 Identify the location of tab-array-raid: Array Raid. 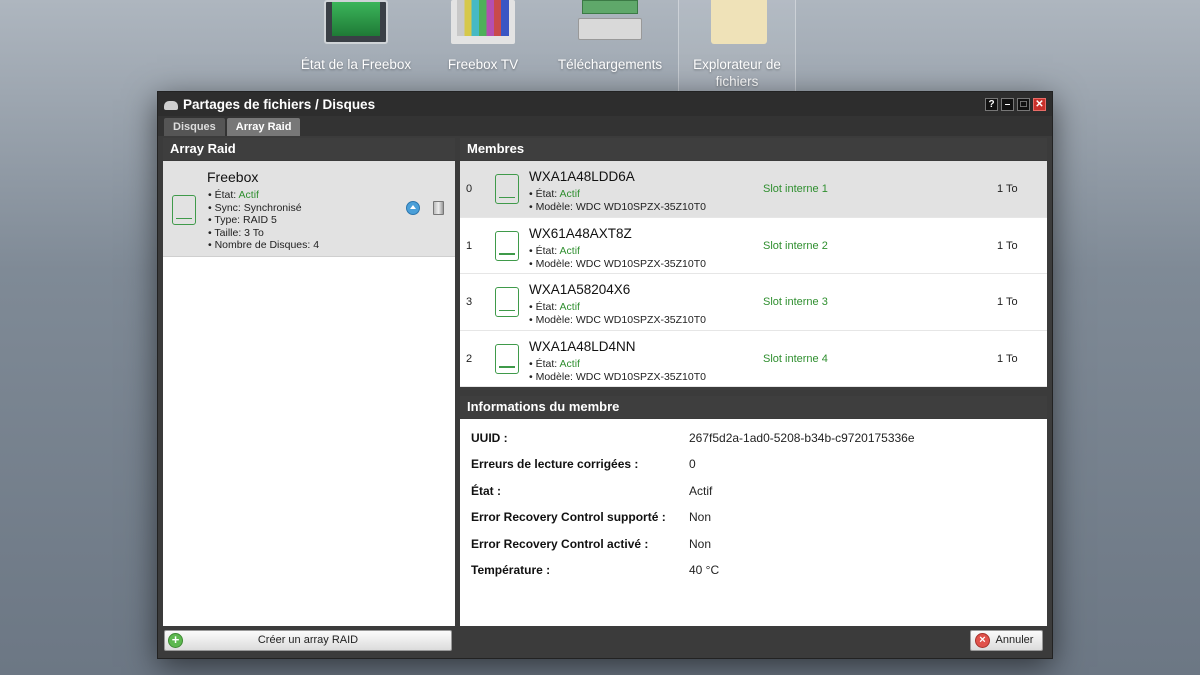
(263, 127).